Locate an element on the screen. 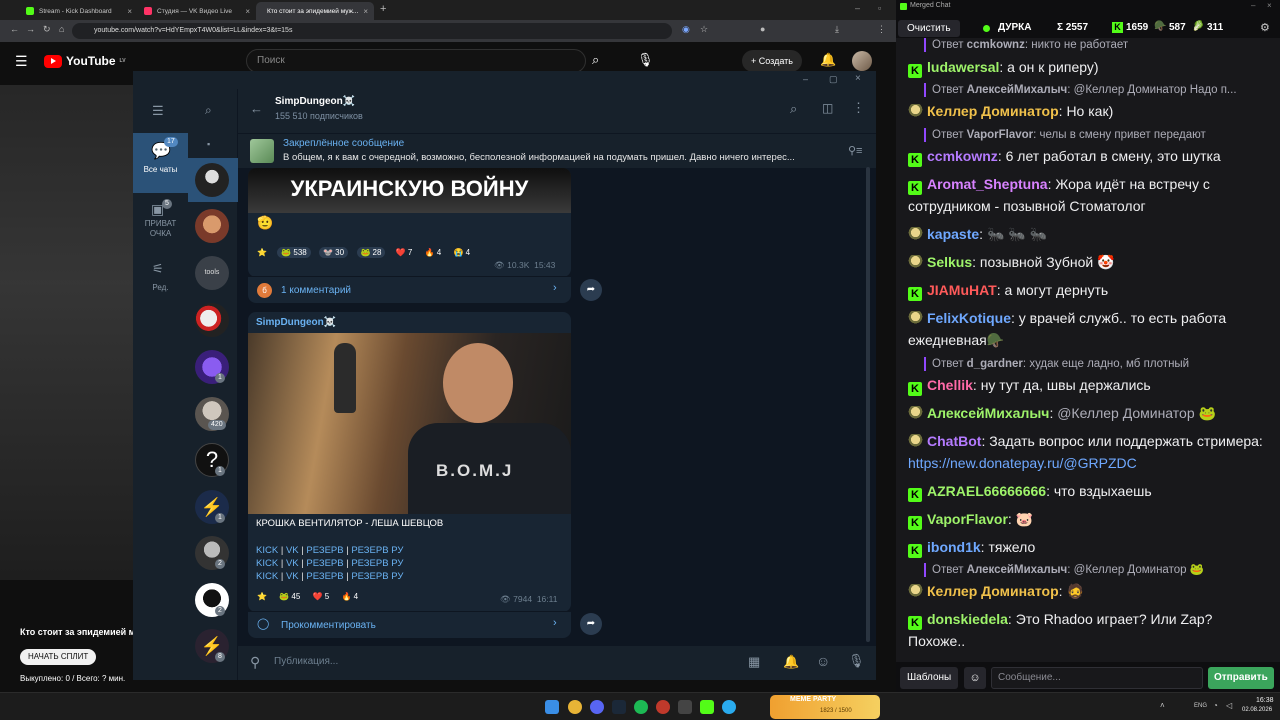  link-vk: VK is located at coordinates (292, 576).